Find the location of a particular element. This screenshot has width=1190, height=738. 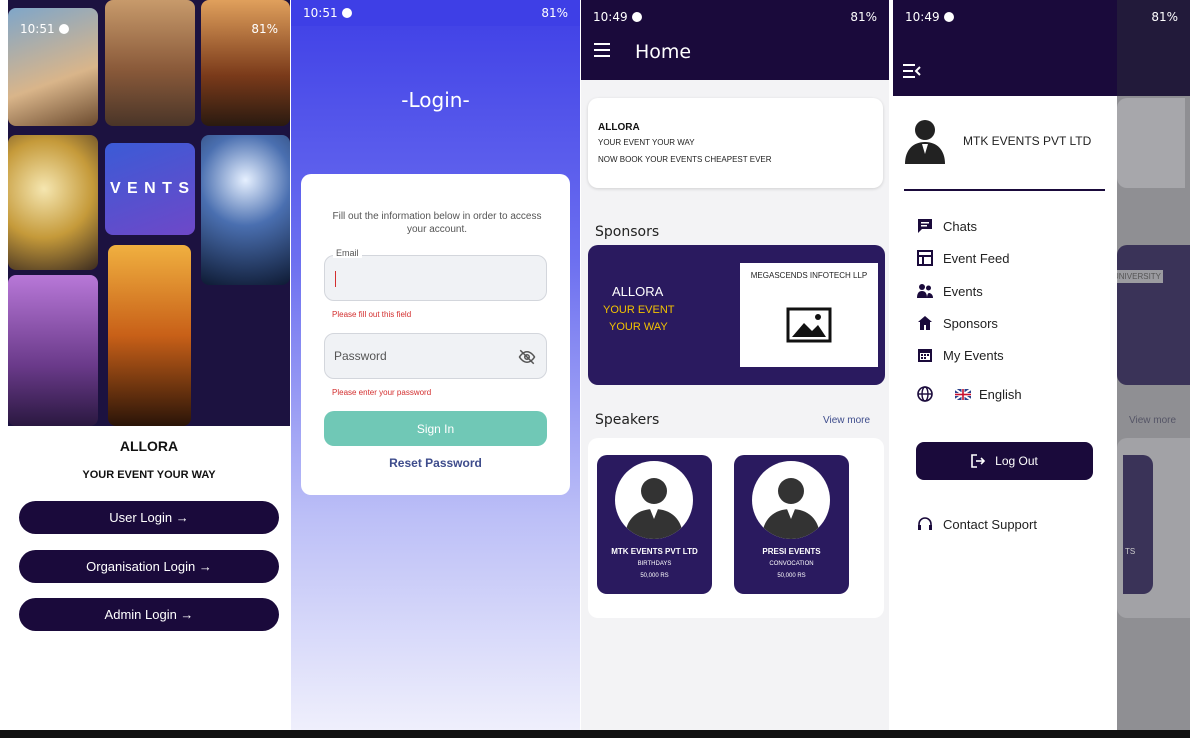

home-header: 10:49 81% Home is located at coordinates (735, 40).